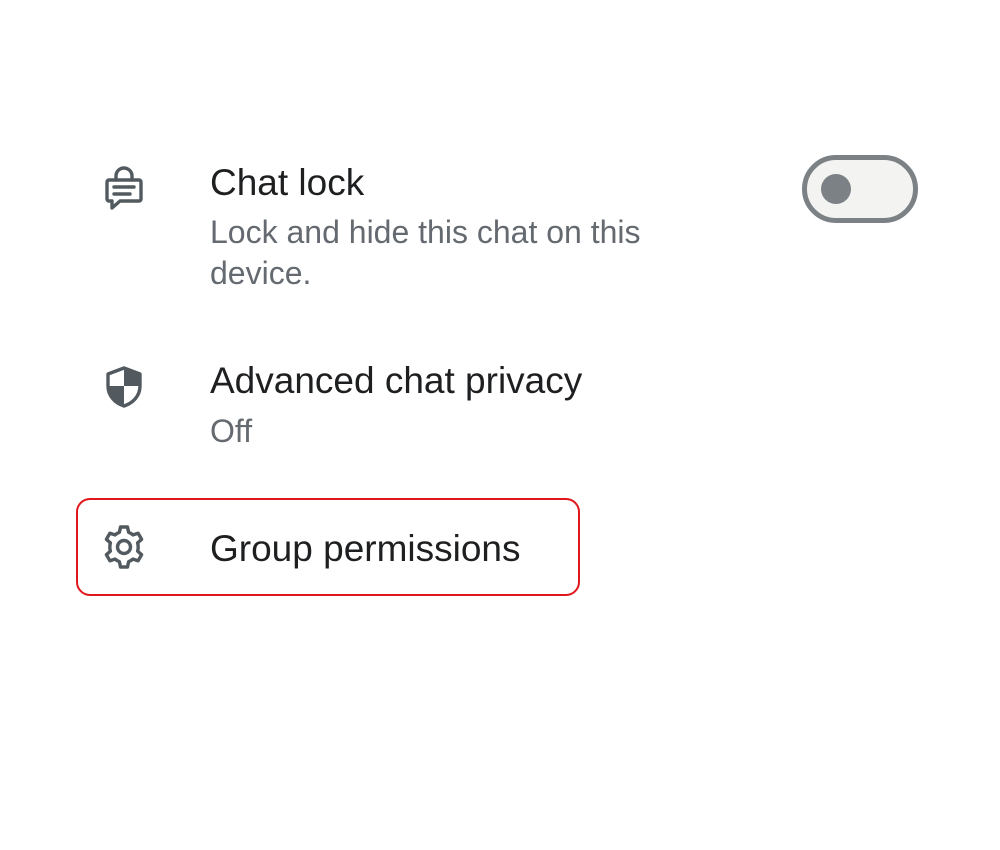  I want to click on chat-lock-toggle, so click(860, 189).